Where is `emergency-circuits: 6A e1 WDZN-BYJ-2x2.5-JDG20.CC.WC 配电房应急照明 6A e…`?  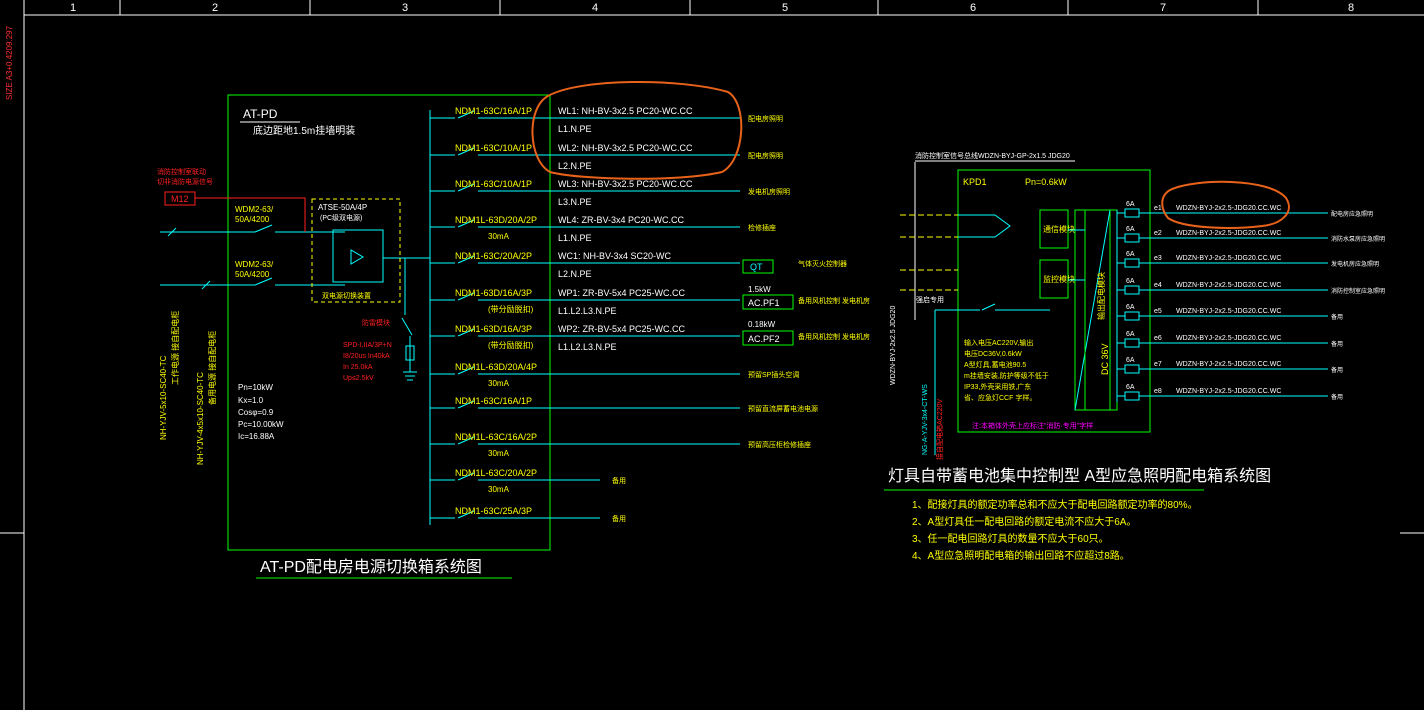
emergency-circuits: 6A e1 WDZN-BYJ-2x2.5-JDG20.CC.WC 配电房应急照明 6A e… is located at coordinates (1251, 301).